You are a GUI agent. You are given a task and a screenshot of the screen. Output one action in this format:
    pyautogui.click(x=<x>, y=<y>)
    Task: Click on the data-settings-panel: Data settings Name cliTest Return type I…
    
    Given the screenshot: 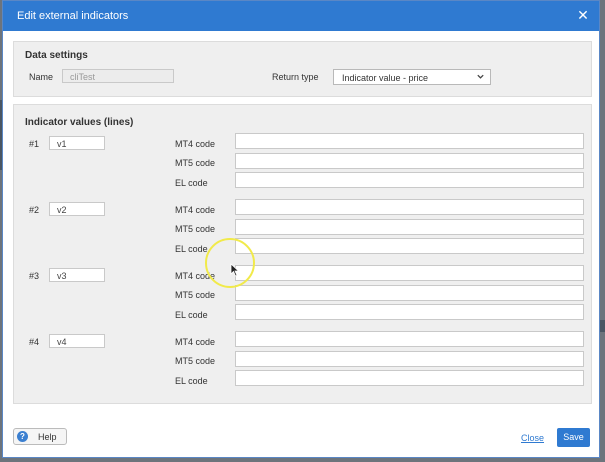 What is the action you would take?
    pyautogui.click(x=302, y=69)
    